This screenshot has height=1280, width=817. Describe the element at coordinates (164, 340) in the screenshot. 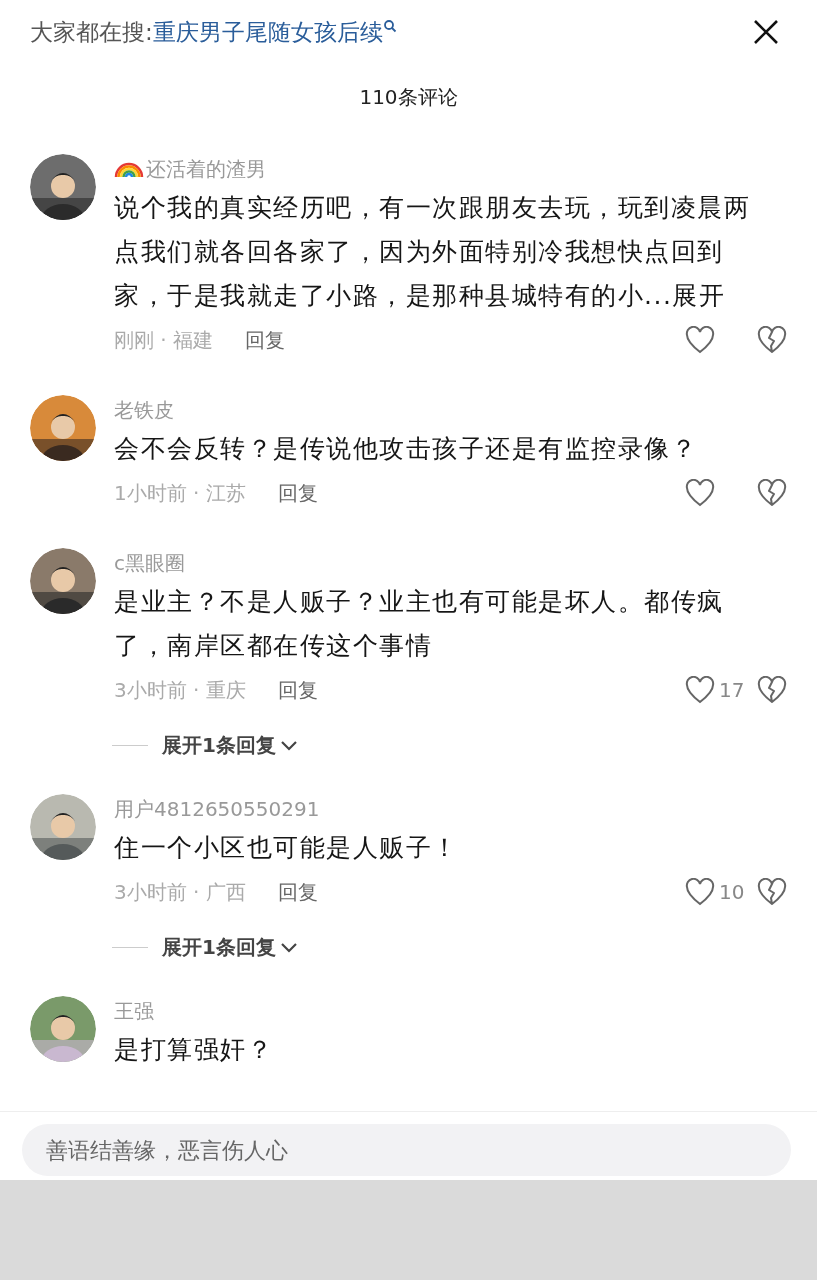

I see `comment-time-location: 刚刚 · 福建` at that location.